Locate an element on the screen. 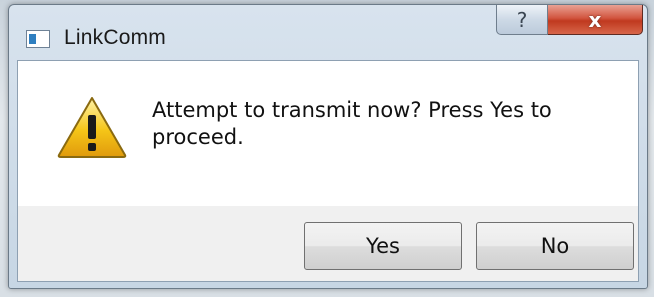  help-button: ? is located at coordinates (522, 20).